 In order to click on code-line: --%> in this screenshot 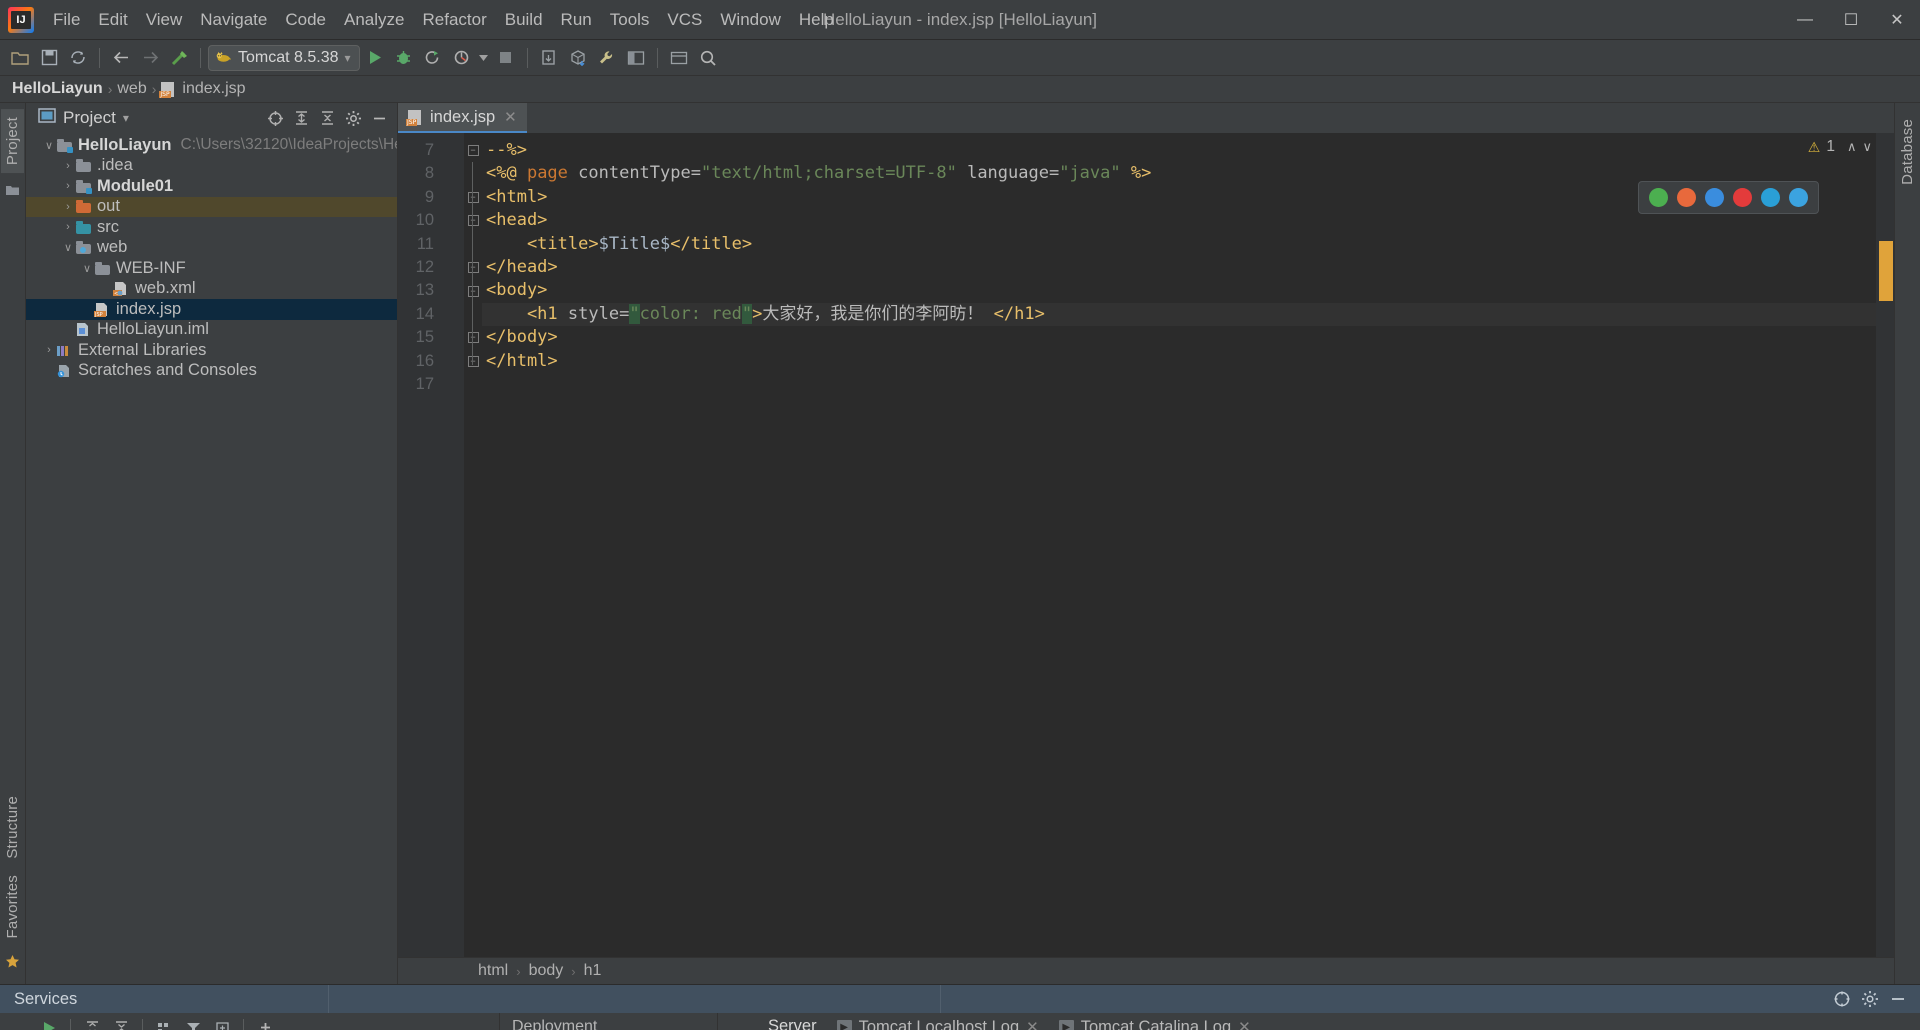, I will do `click(1188, 150)`.